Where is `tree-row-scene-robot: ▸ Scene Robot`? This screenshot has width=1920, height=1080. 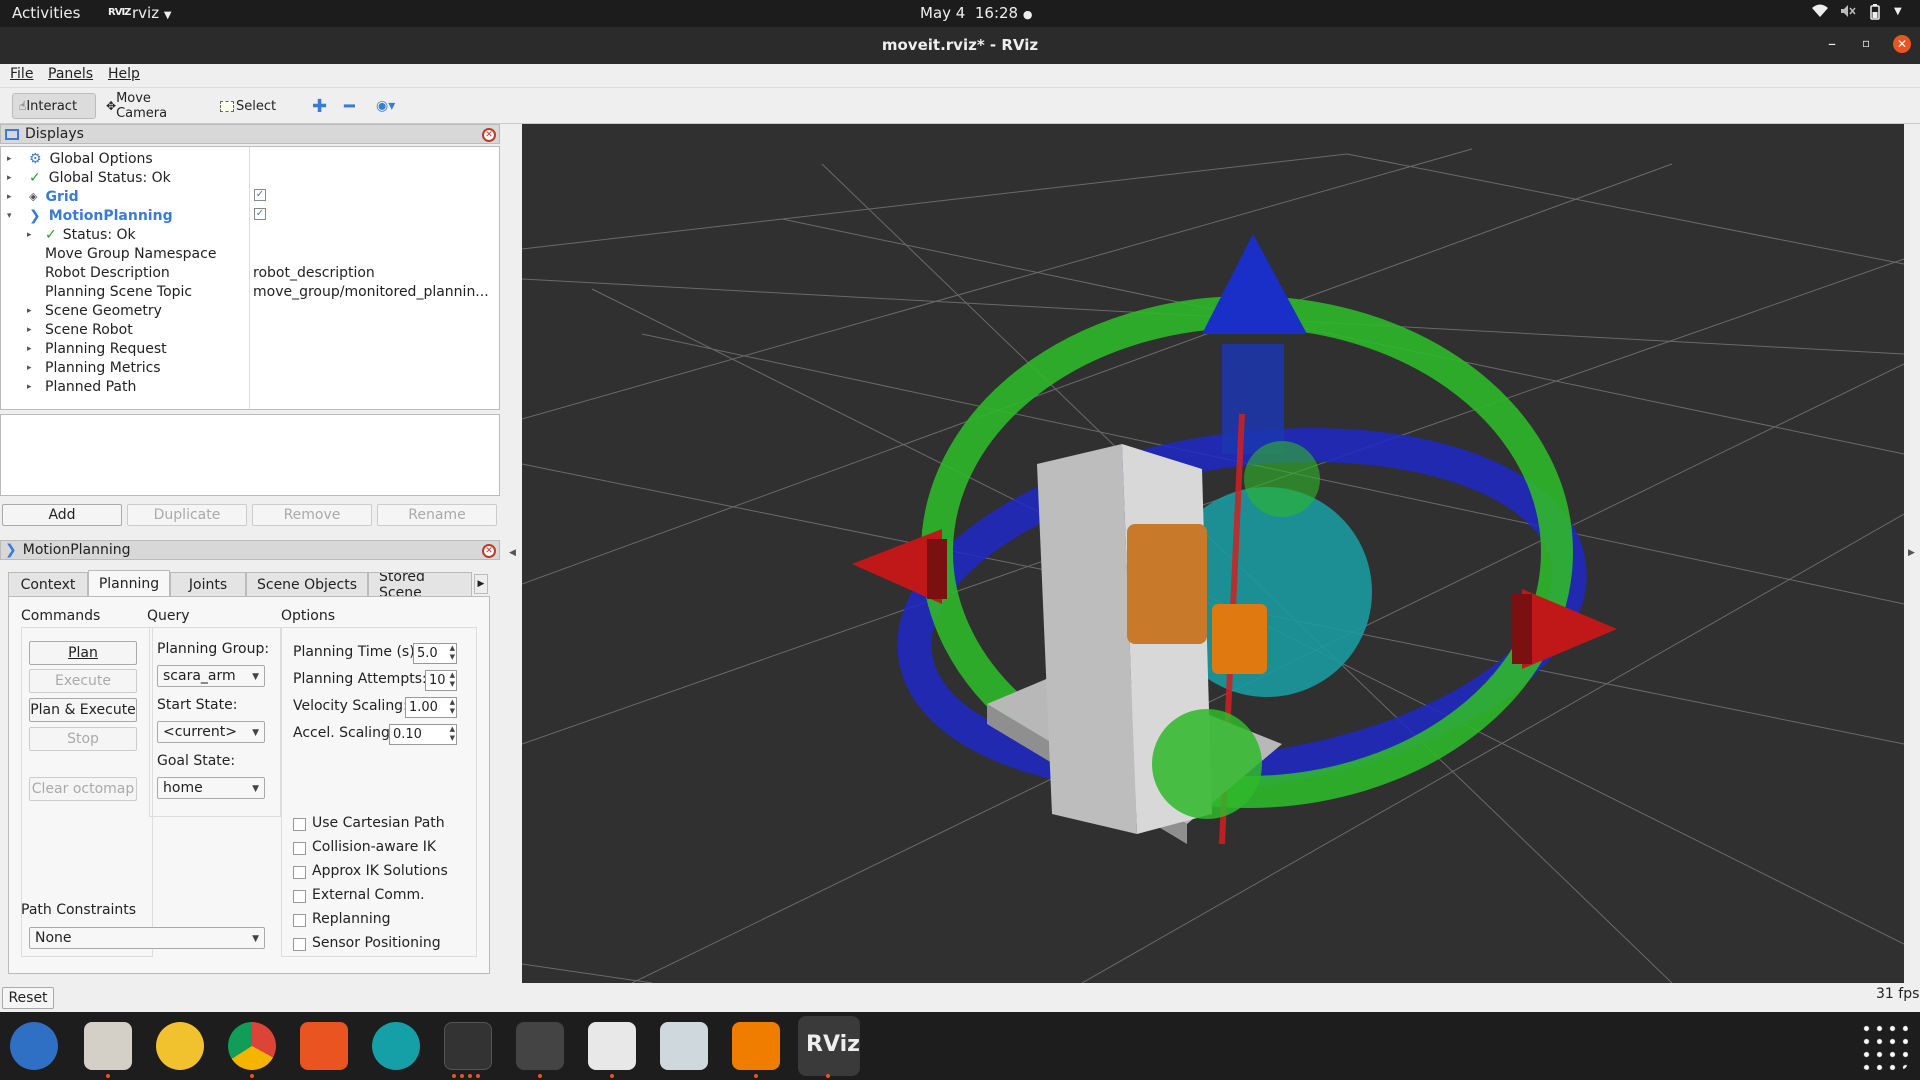
tree-row-scene-robot: ▸ Scene Robot is located at coordinates (80, 329).